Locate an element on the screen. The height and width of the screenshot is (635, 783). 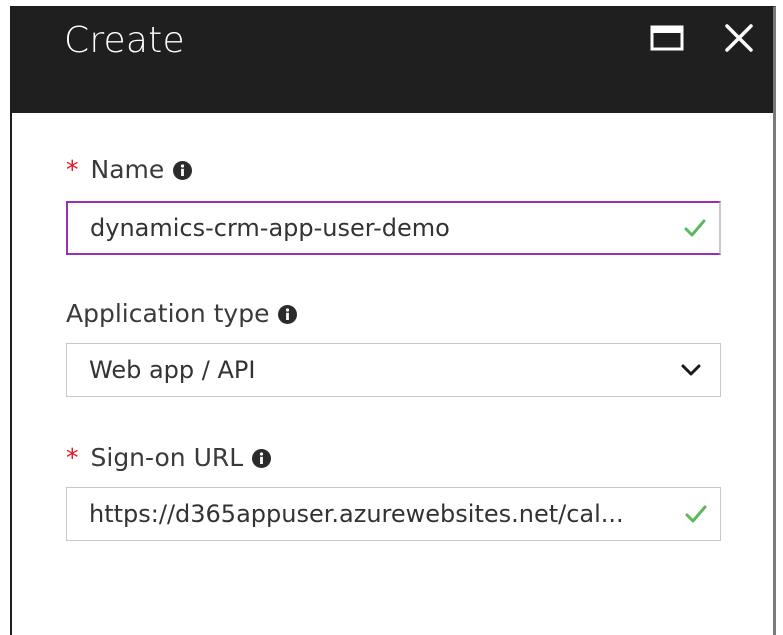
maximize-icon is located at coordinates (667, 40).